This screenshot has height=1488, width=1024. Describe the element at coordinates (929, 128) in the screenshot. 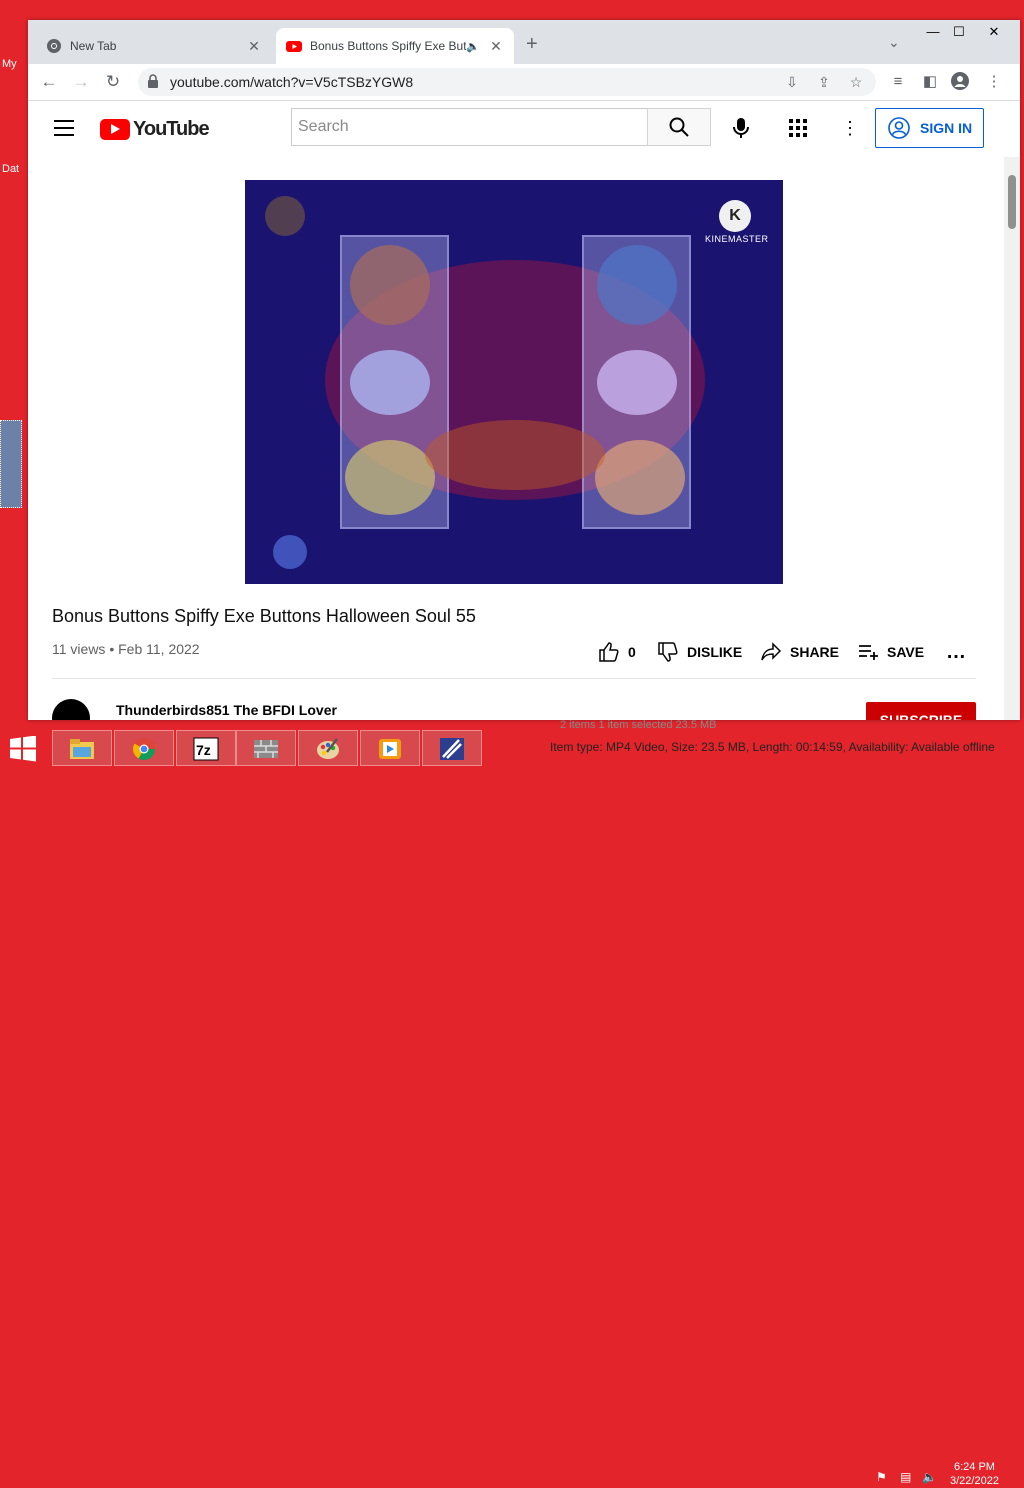

I see `sign-in-button: SIGN IN` at that location.